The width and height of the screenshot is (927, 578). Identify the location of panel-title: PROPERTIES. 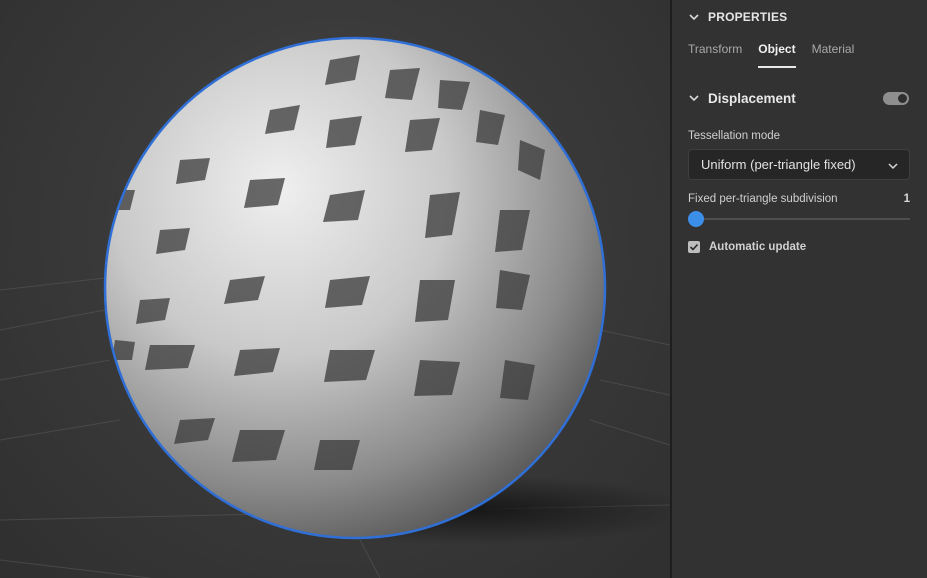
(748, 17).